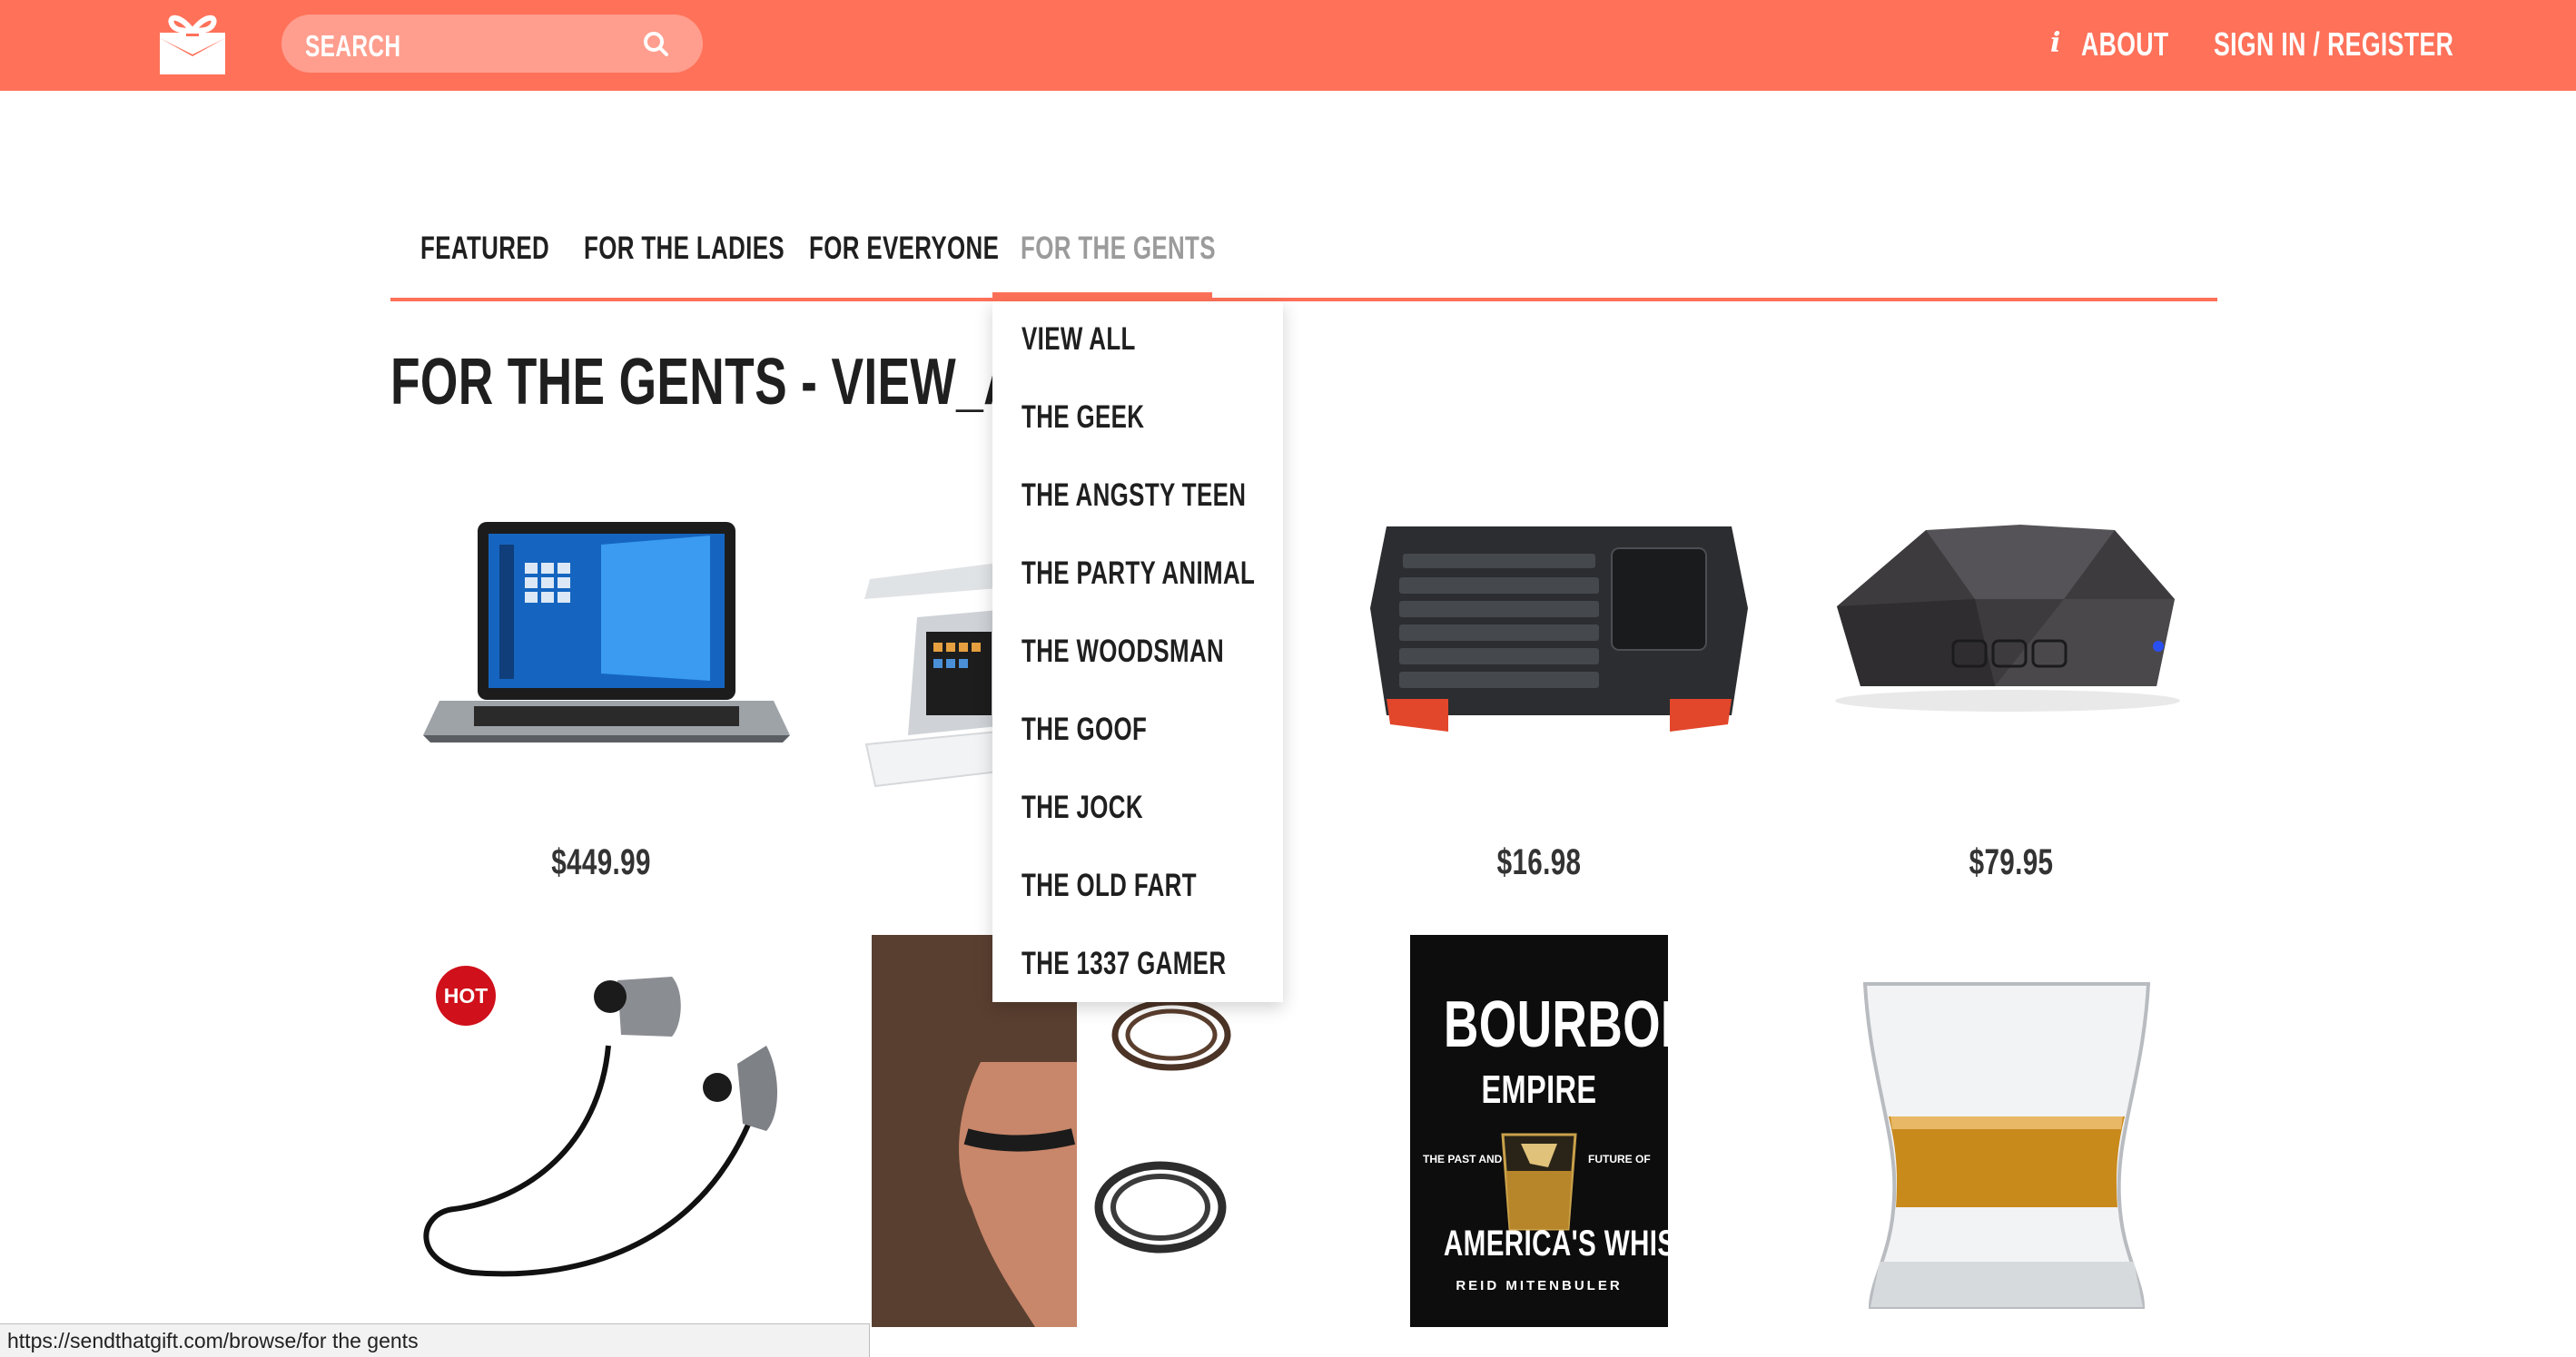  What do you see at coordinates (2055, 43) in the screenshot?
I see `info-icon: i` at bounding box center [2055, 43].